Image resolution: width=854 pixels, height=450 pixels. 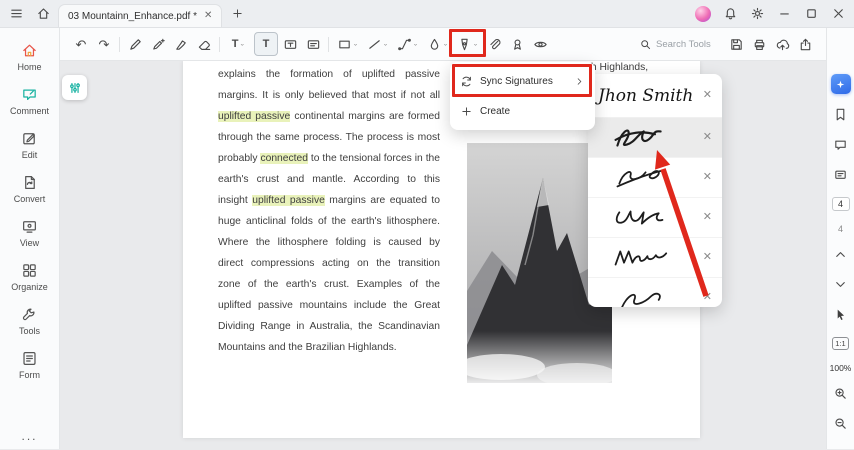 I want to click on ai-spark-icon, so click(x=840, y=84).